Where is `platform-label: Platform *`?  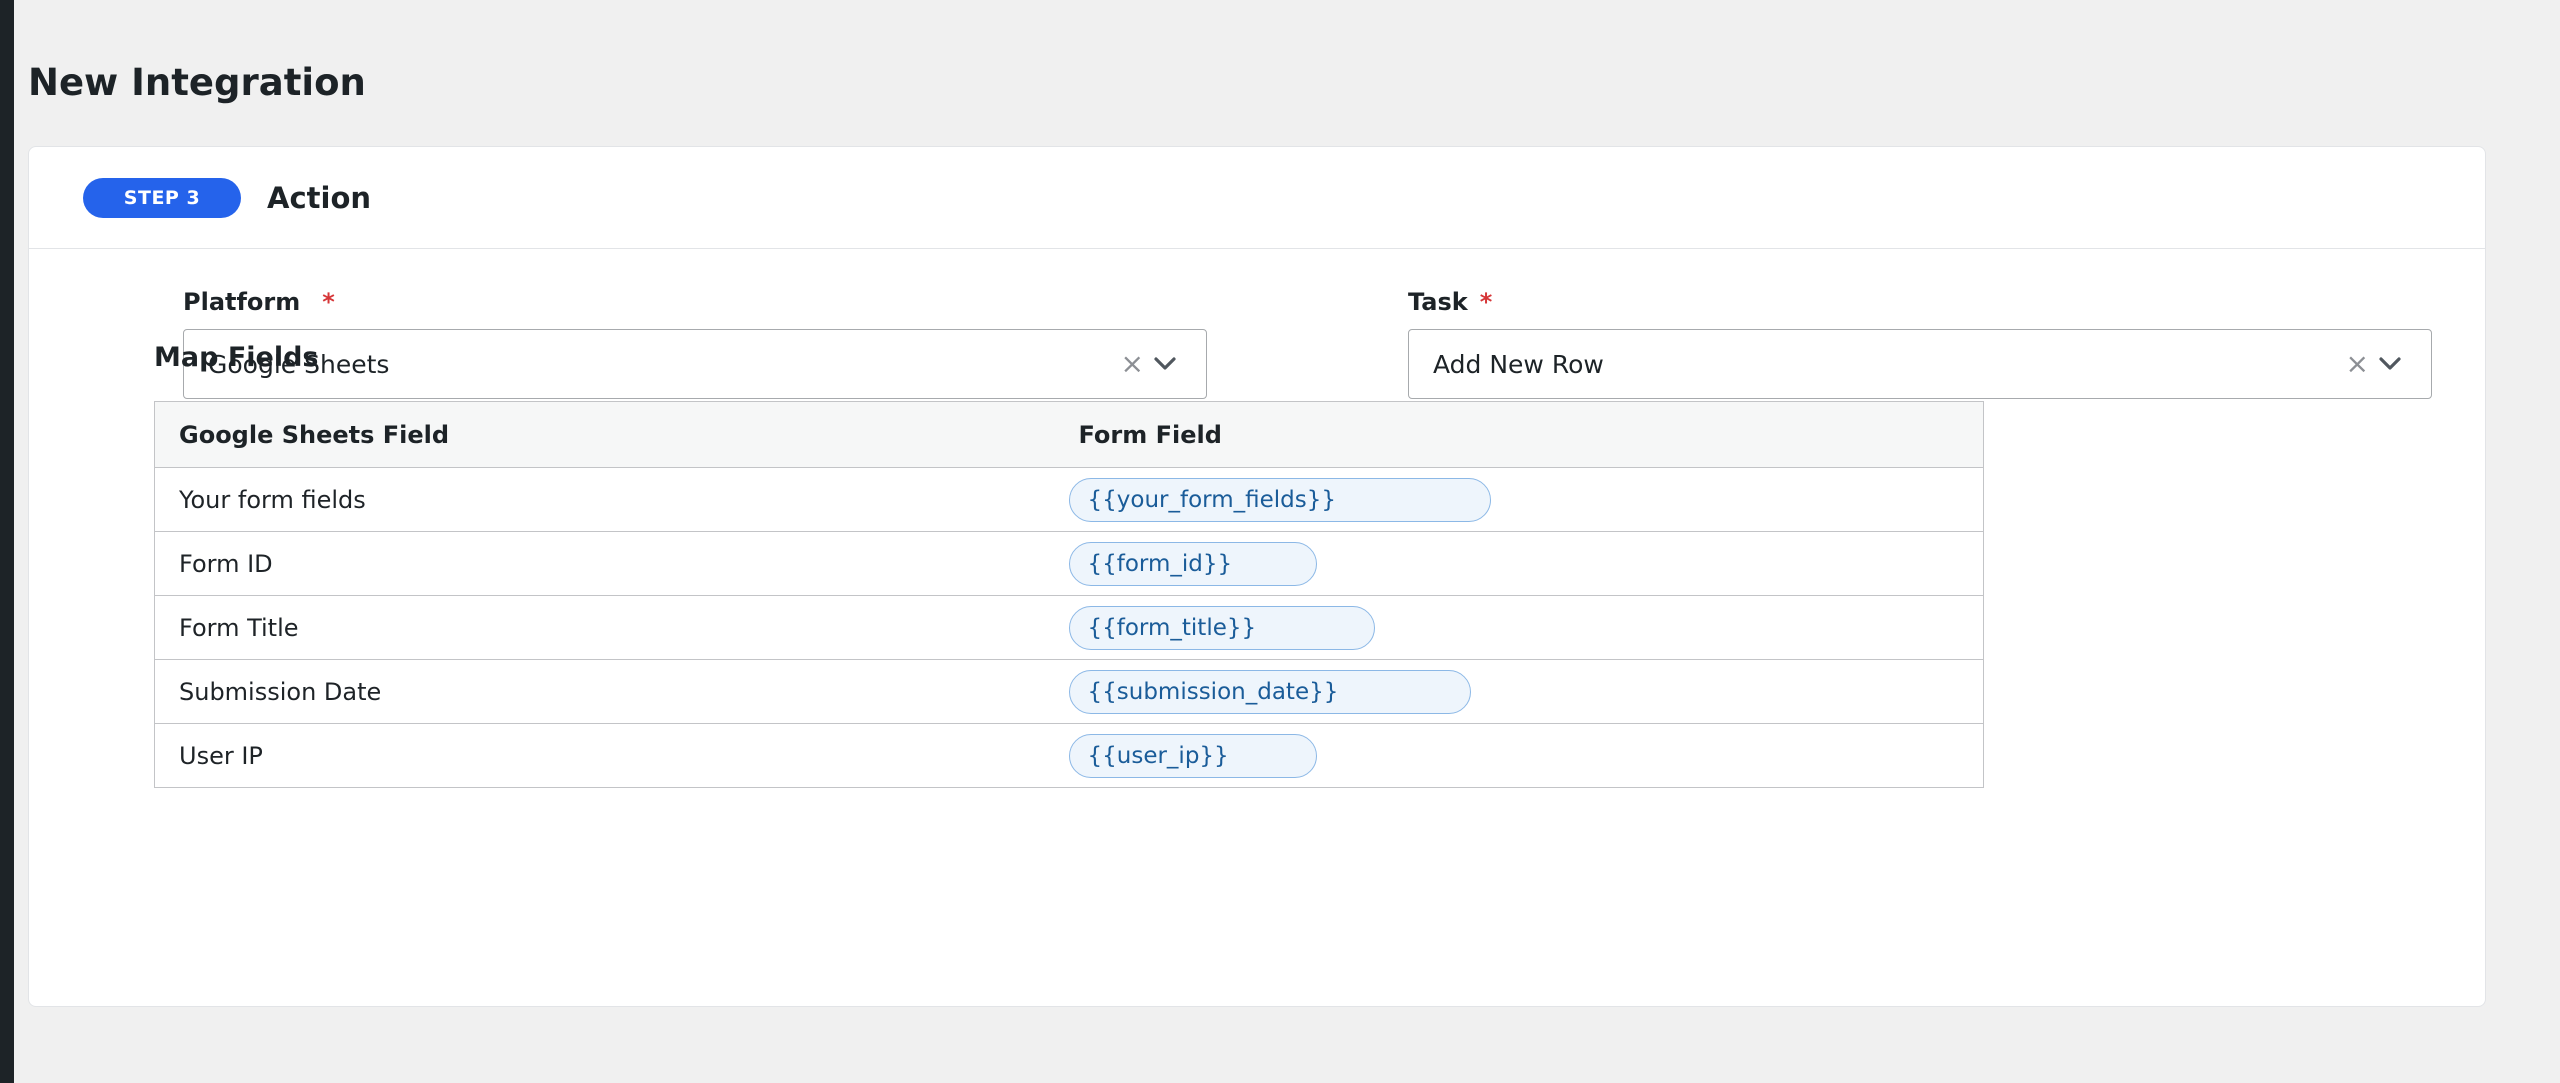
platform-label: Platform * is located at coordinates (259, 302).